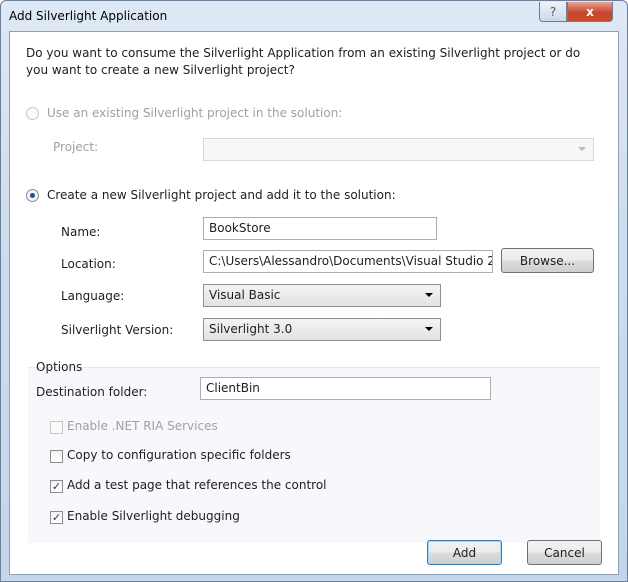 This screenshot has height=582, width=628. I want to click on silverlight-version-label: Silverlight Version:, so click(117, 330).